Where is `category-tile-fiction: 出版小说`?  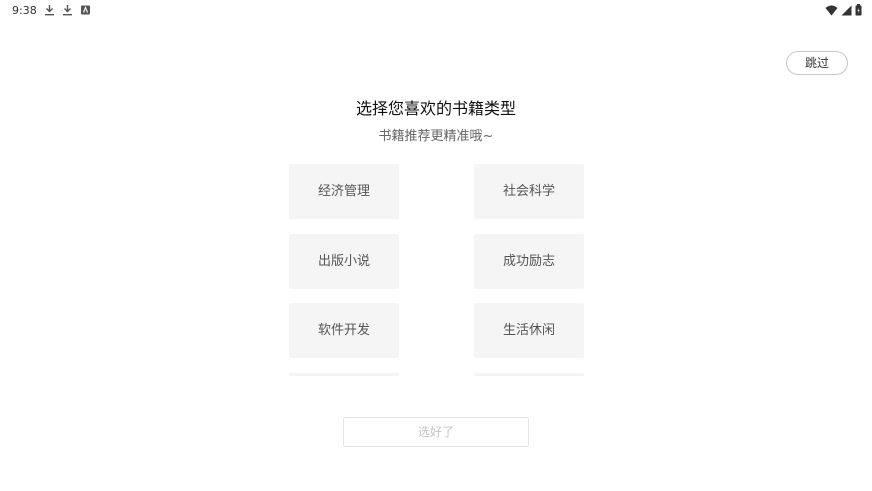 category-tile-fiction: 出版小说 is located at coordinates (344, 261).